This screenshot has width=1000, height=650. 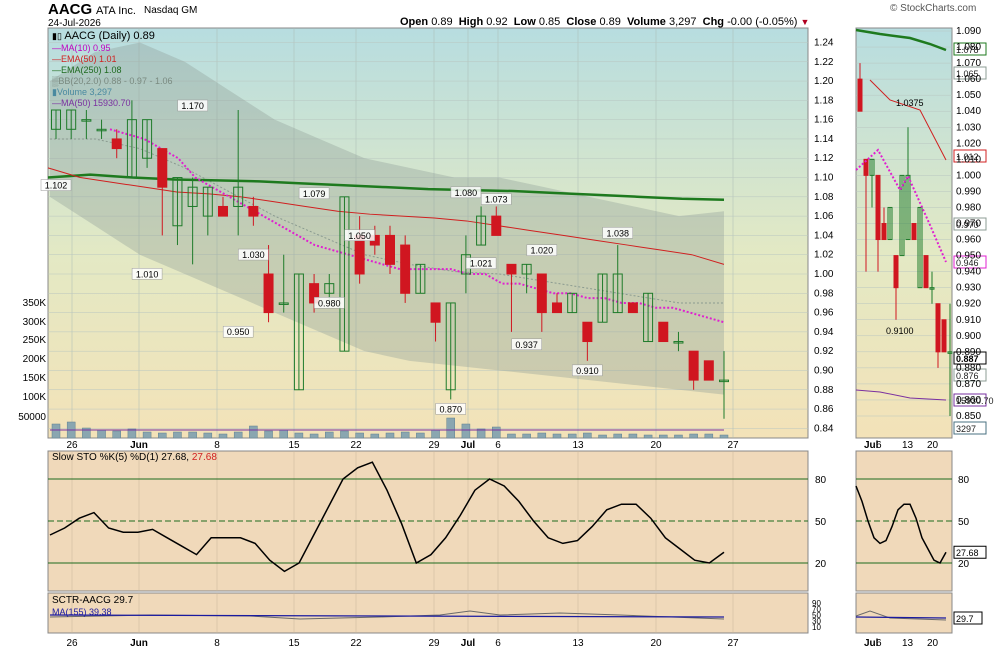 I want to click on zoom-y-tick-label: 0.950, so click(x=968, y=256).